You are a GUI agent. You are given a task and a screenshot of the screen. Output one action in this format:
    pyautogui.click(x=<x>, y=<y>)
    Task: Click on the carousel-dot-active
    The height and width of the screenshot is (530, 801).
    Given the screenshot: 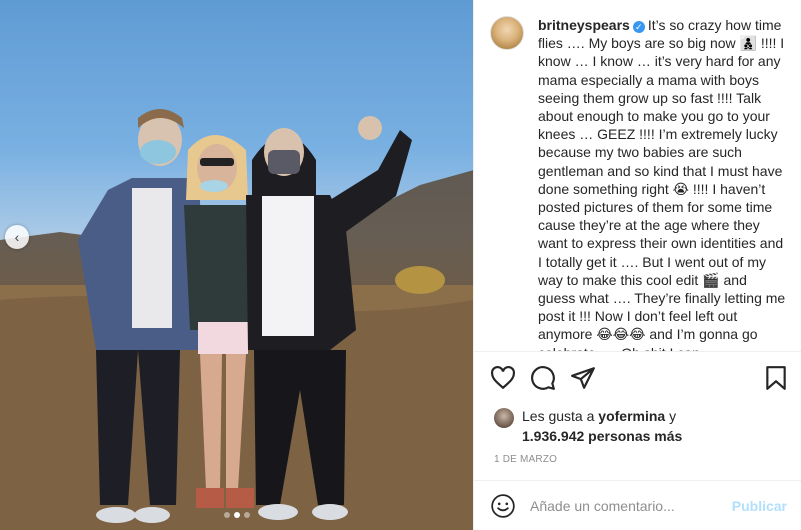 What is the action you would take?
    pyautogui.click(x=236, y=515)
    